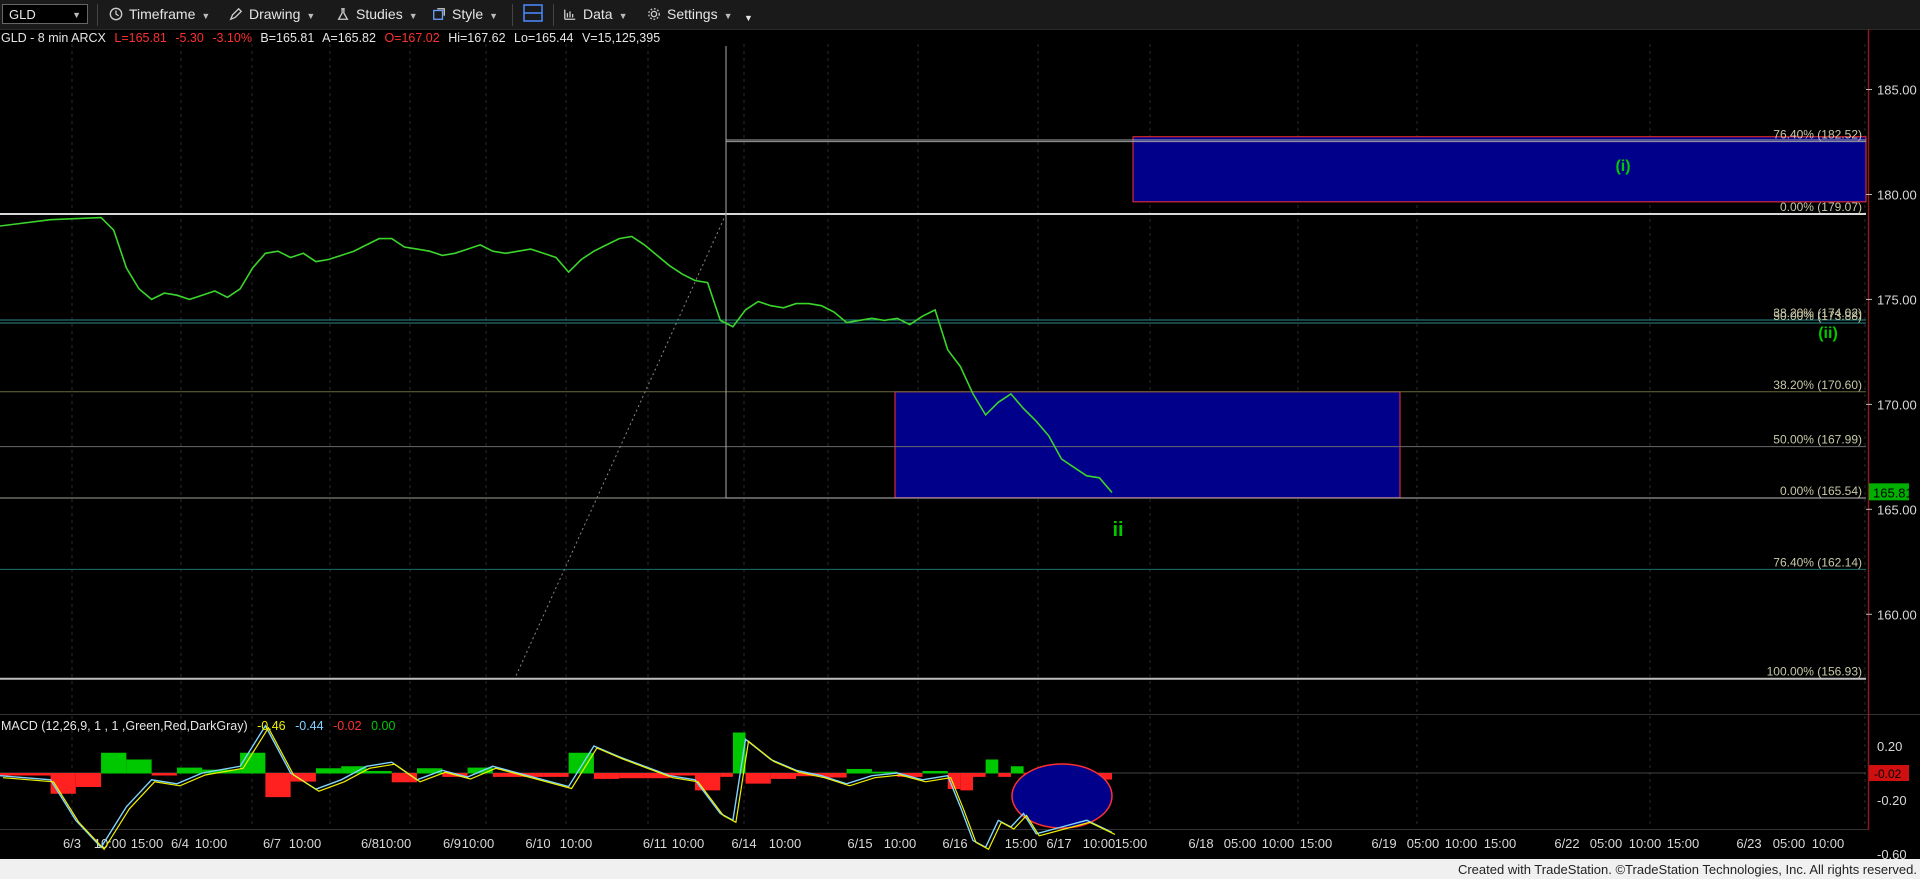 This screenshot has height=879, width=1920. Describe the element at coordinates (1892, 853) in the screenshot. I see `macd-tick-label: -0.60` at that location.